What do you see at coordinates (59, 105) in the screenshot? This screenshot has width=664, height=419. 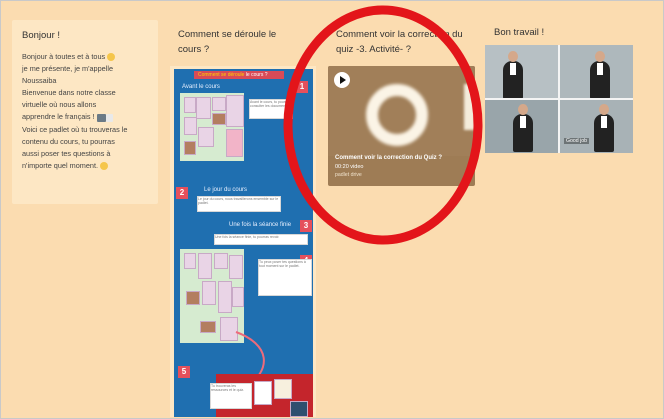 I see `post-line: virtuelle où nous allons` at bounding box center [59, 105].